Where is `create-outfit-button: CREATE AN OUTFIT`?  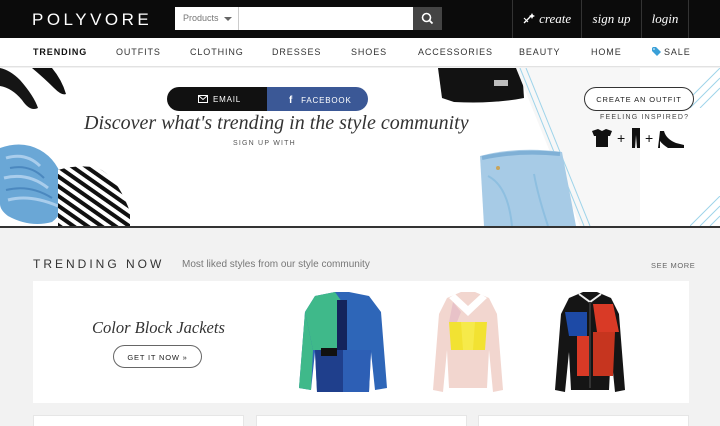 create-outfit-button: CREATE AN OUTFIT is located at coordinates (639, 99).